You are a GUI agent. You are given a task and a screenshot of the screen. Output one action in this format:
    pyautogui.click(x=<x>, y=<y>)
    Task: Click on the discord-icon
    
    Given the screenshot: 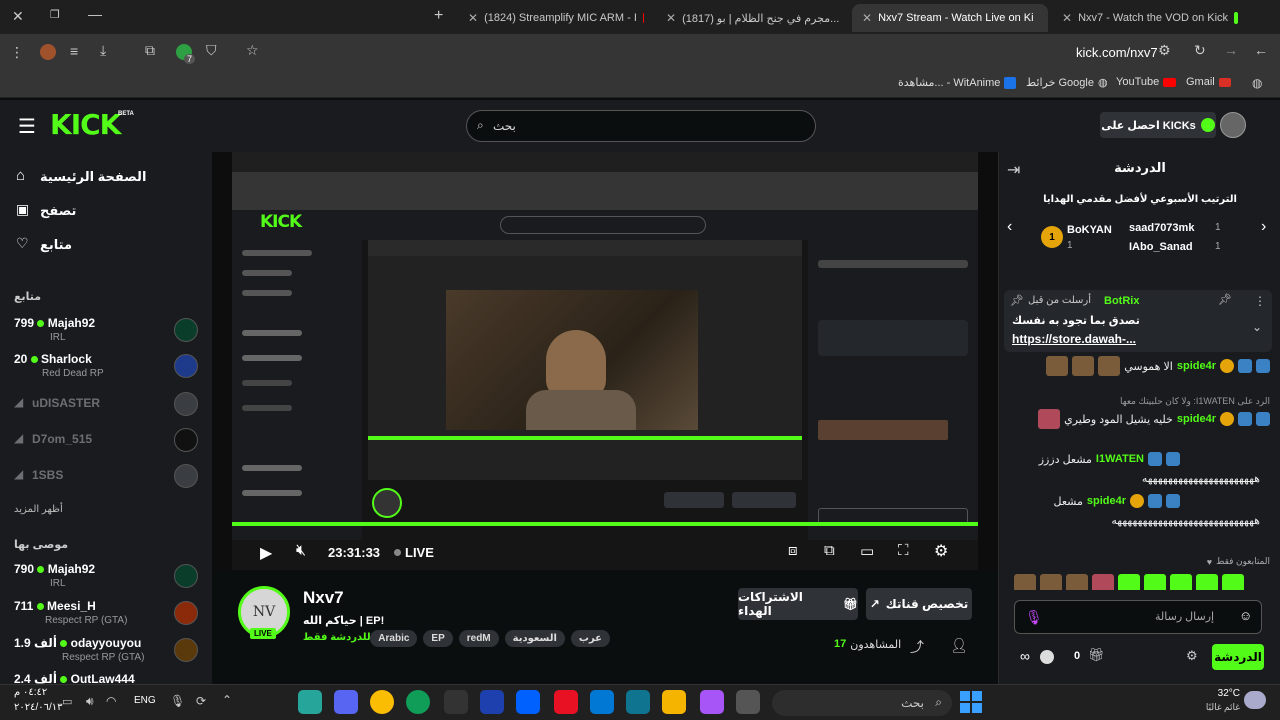 What is the action you would take?
    pyautogui.click(x=346, y=702)
    